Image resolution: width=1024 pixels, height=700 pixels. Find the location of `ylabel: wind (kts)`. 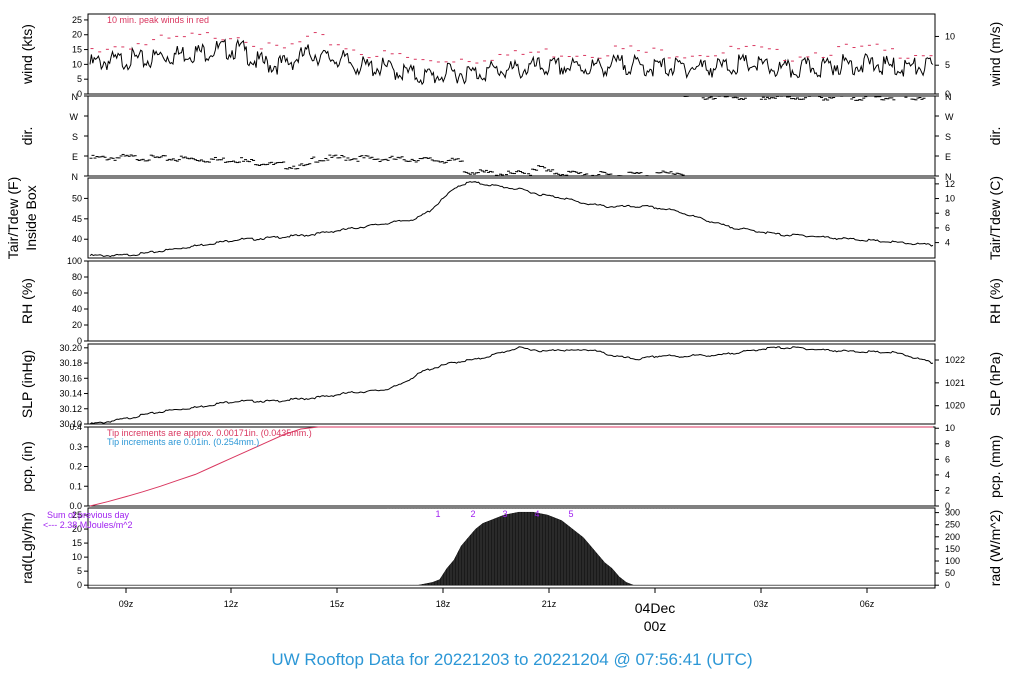

ylabel: wind (kts) is located at coordinates (27, 54).